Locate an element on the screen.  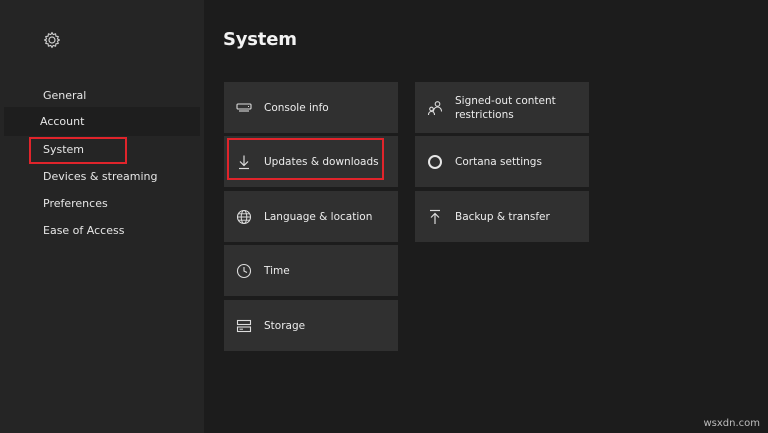
sidebar-item-general: General is located at coordinates (64, 95).